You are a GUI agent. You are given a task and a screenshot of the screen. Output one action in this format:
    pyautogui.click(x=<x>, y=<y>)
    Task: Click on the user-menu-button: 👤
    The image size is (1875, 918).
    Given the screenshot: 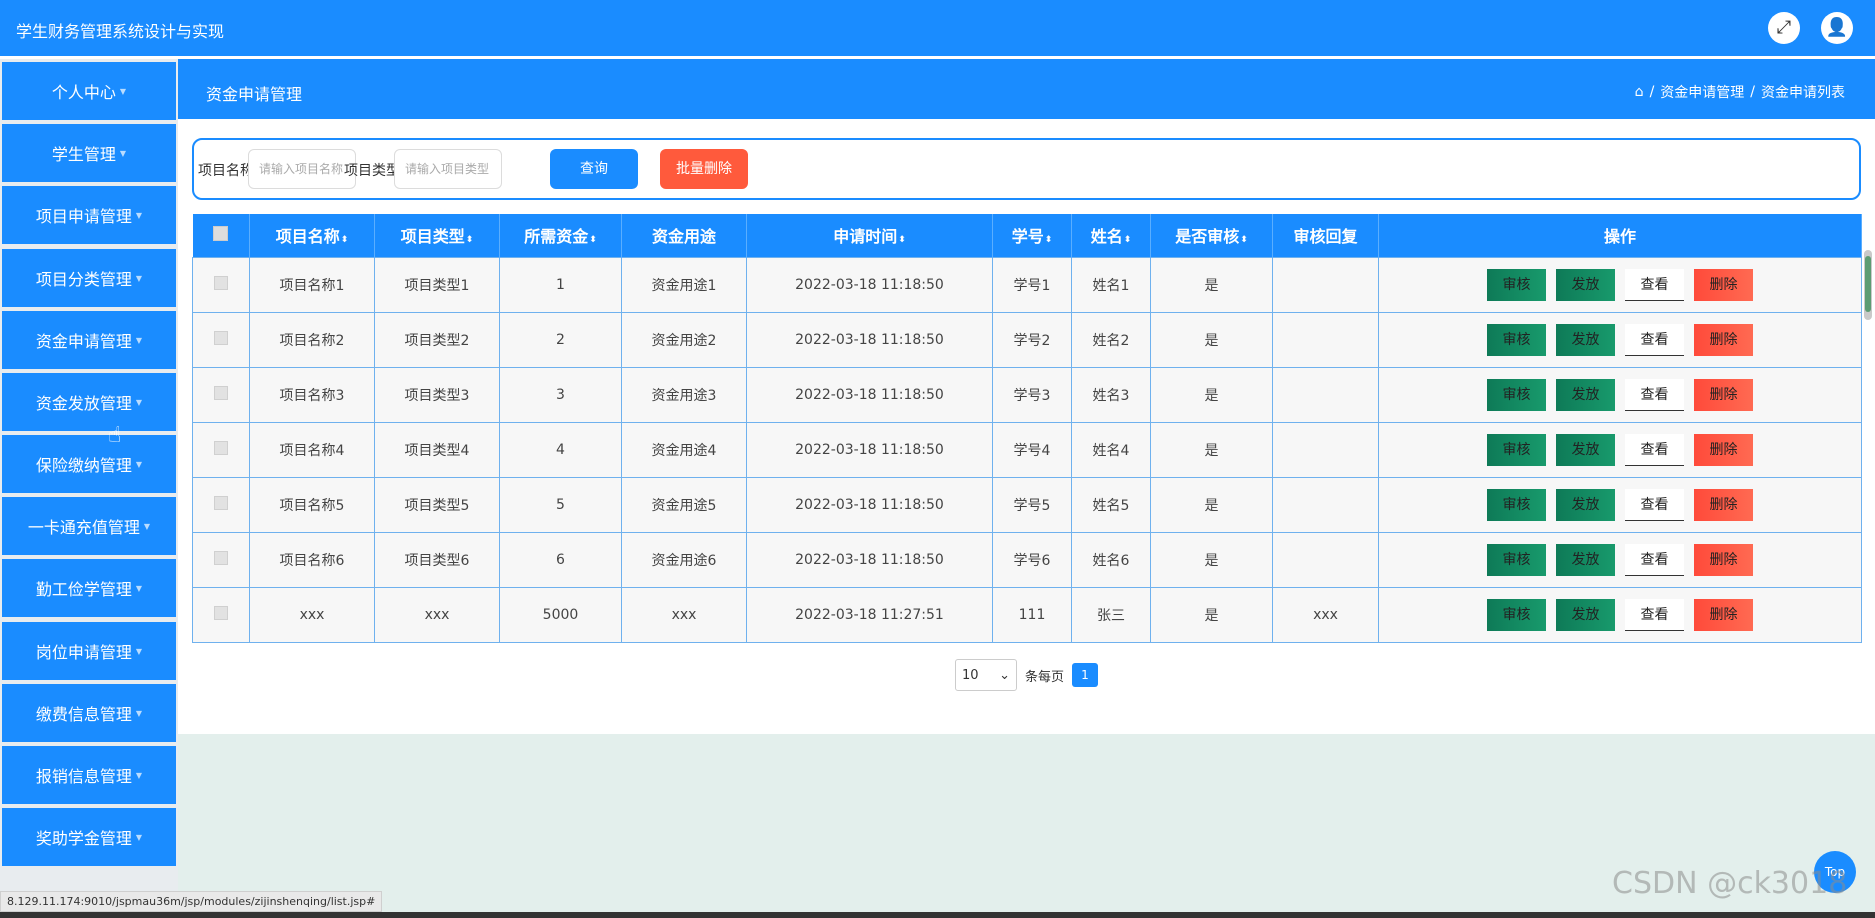 What is the action you would take?
    pyautogui.click(x=1837, y=28)
    